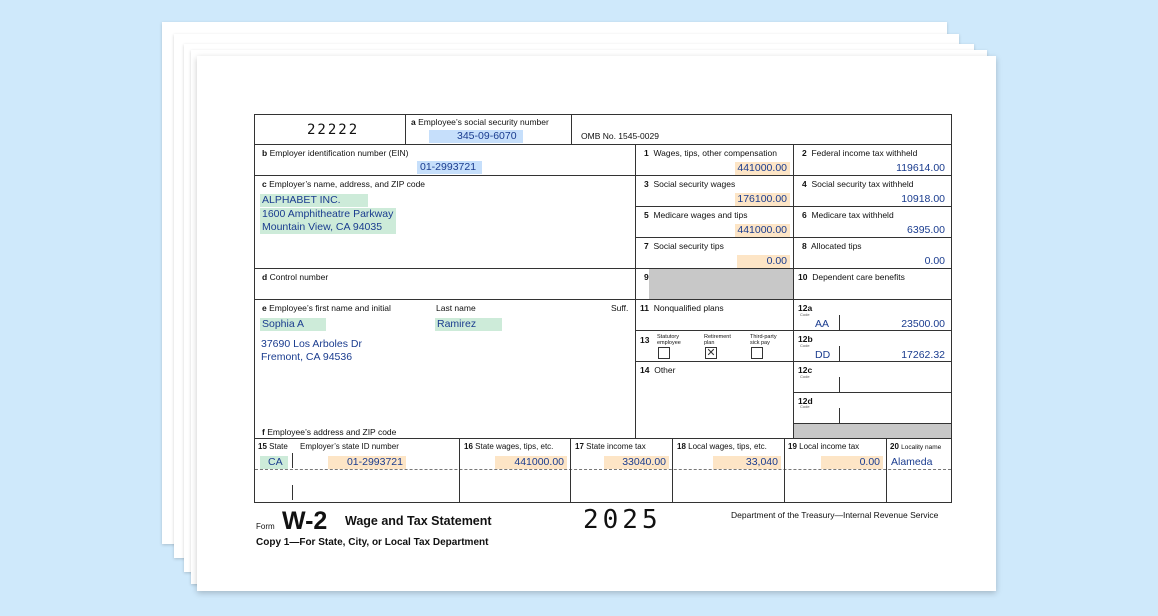 This screenshot has height=616, width=1158. What do you see at coordinates (711, 353) in the screenshot?
I see `retirement-plan-checkbox: ✕` at bounding box center [711, 353].